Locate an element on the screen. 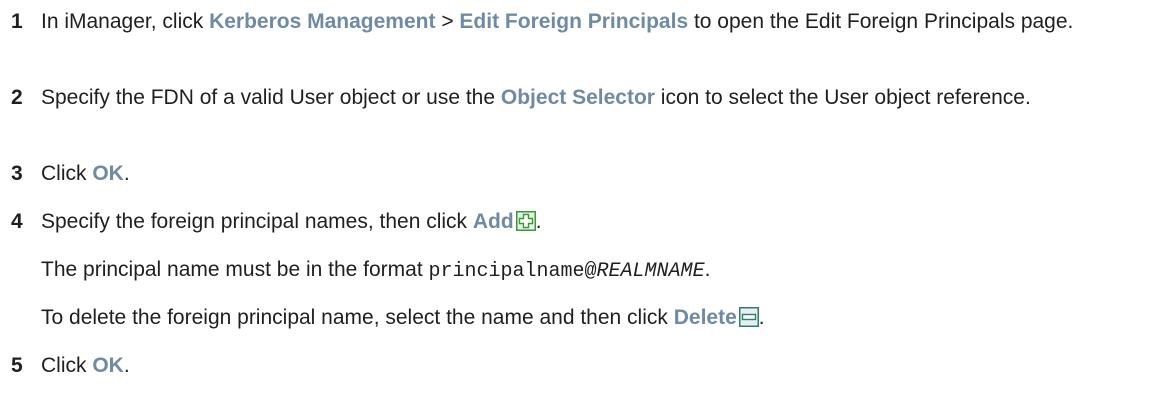  step-3: 3 Click OK. is located at coordinates (575, 173).